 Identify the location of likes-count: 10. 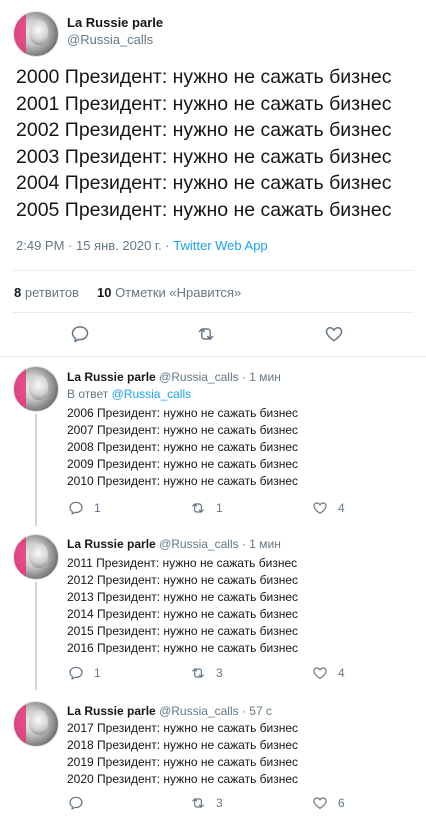
(104, 292).